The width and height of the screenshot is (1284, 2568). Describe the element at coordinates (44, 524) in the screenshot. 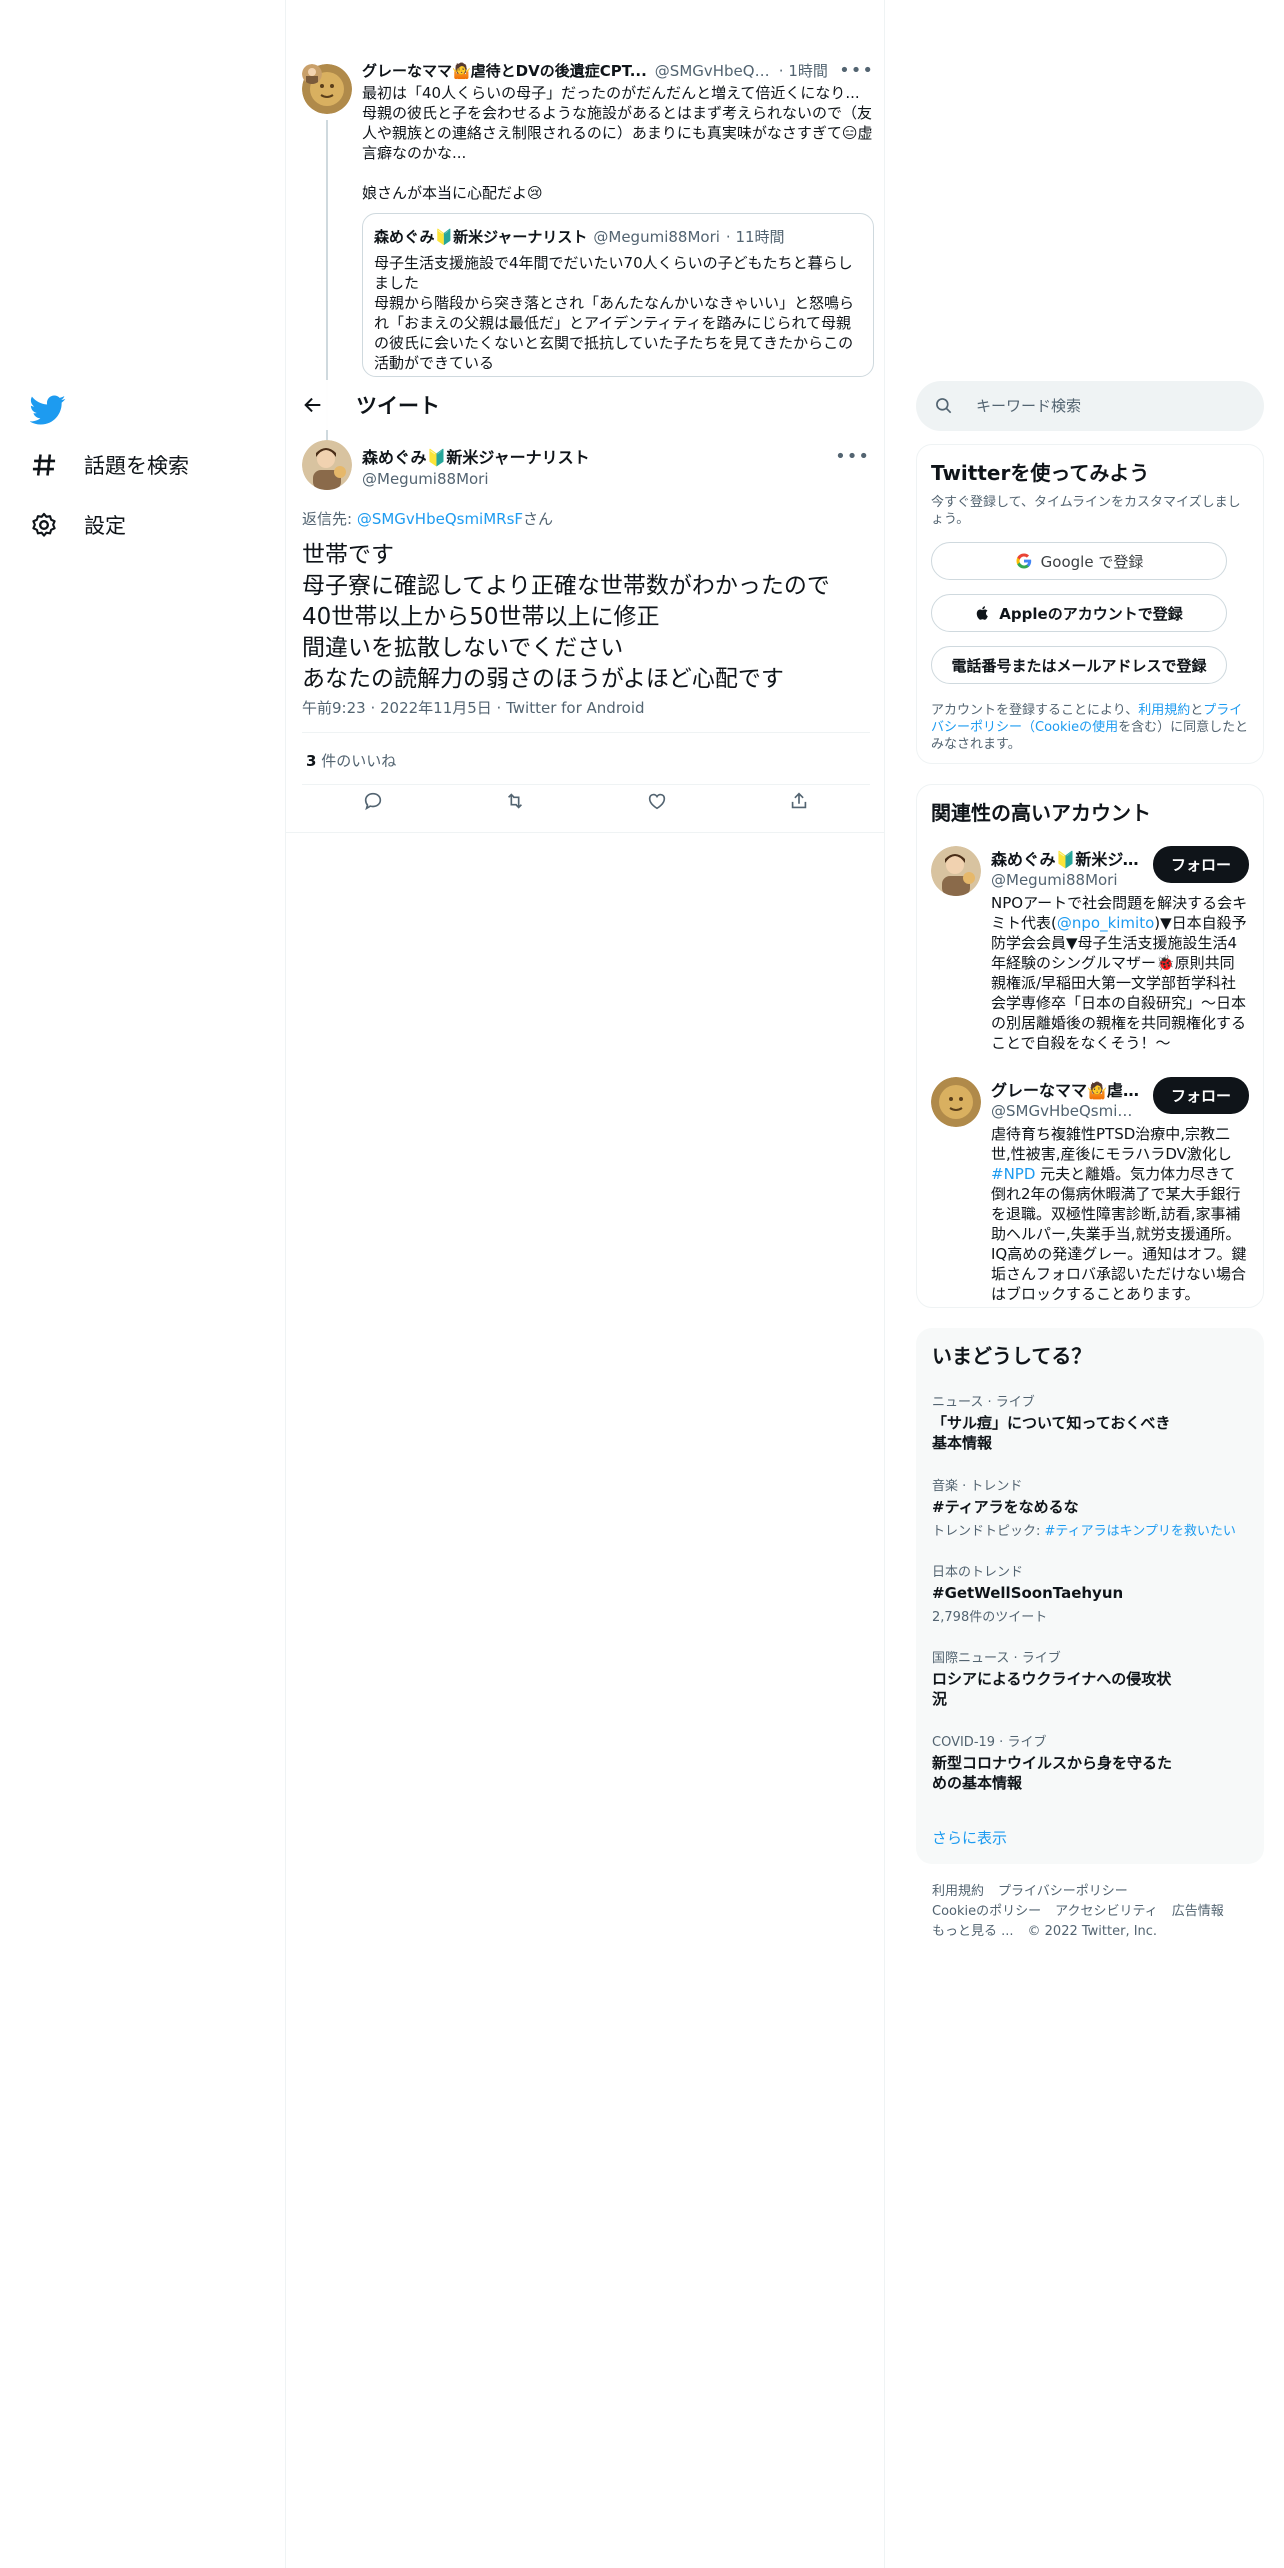

I see `gear-icon` at that location.